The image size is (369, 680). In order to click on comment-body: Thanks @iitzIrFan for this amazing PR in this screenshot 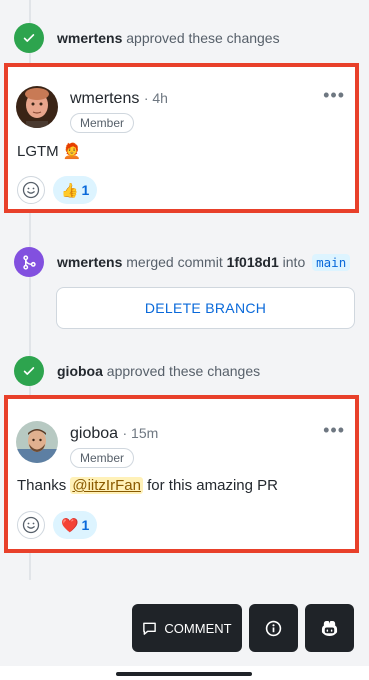, I will do `click(147, 485)`.